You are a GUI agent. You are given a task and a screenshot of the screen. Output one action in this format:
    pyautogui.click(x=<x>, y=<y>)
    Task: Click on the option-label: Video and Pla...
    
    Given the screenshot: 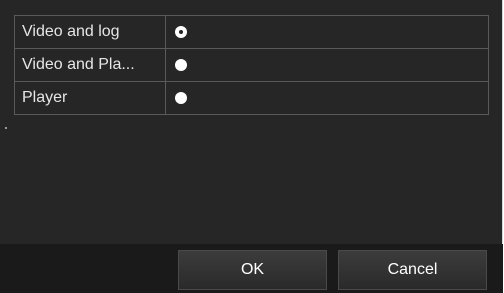 What is the action you would take?
    pyautogui.click(x=90, y=65)
    